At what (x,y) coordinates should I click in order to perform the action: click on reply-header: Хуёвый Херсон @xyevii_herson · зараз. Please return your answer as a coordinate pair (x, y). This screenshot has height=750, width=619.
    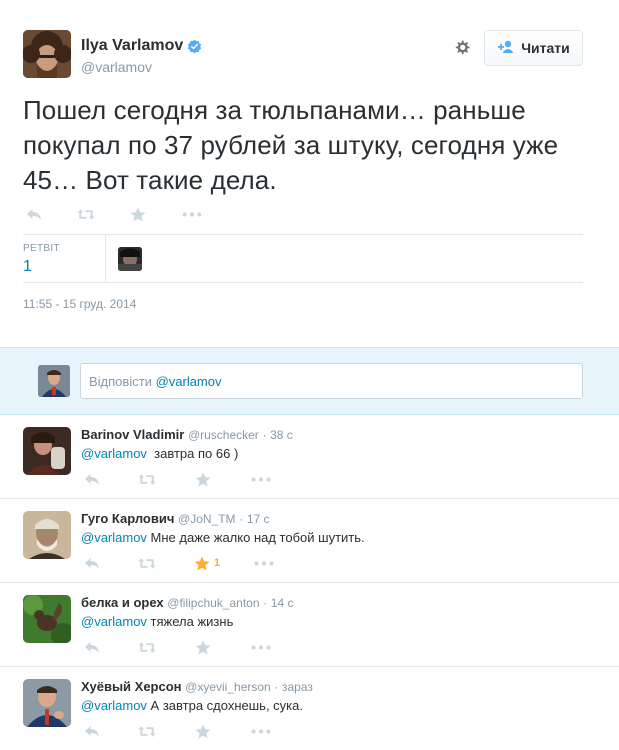
    Looking at the image, I should click on (197, 686).